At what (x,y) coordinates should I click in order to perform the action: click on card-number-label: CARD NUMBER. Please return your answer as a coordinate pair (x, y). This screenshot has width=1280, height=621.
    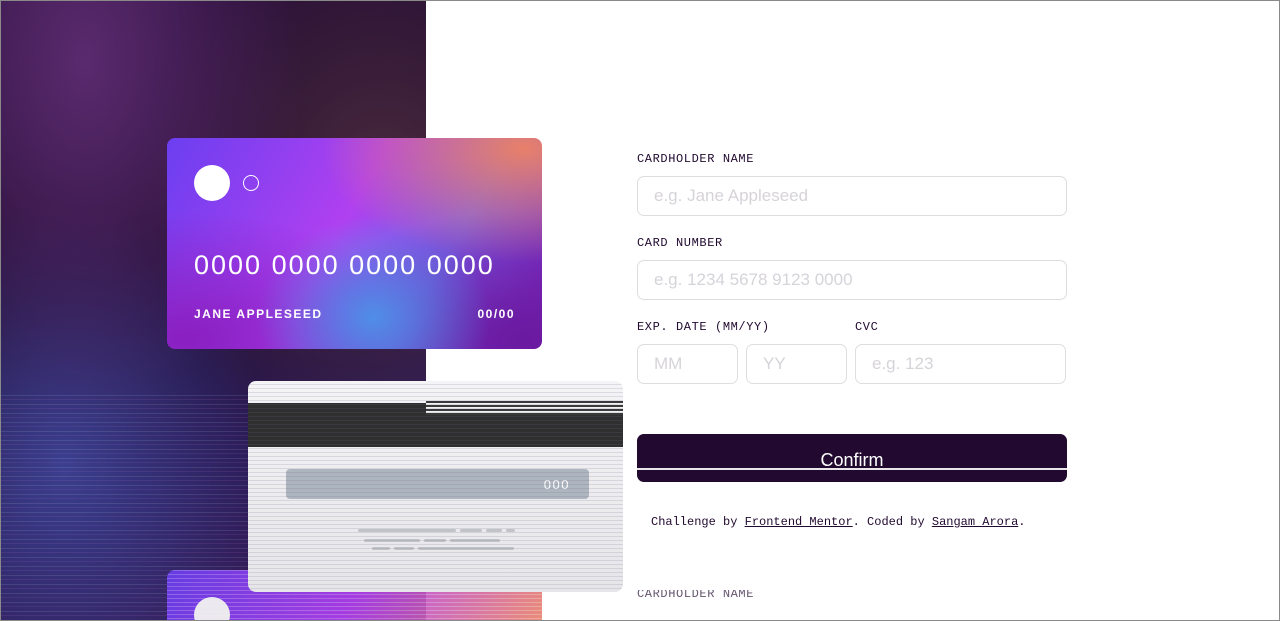
    Looking at the image, I should click on (680, 243).